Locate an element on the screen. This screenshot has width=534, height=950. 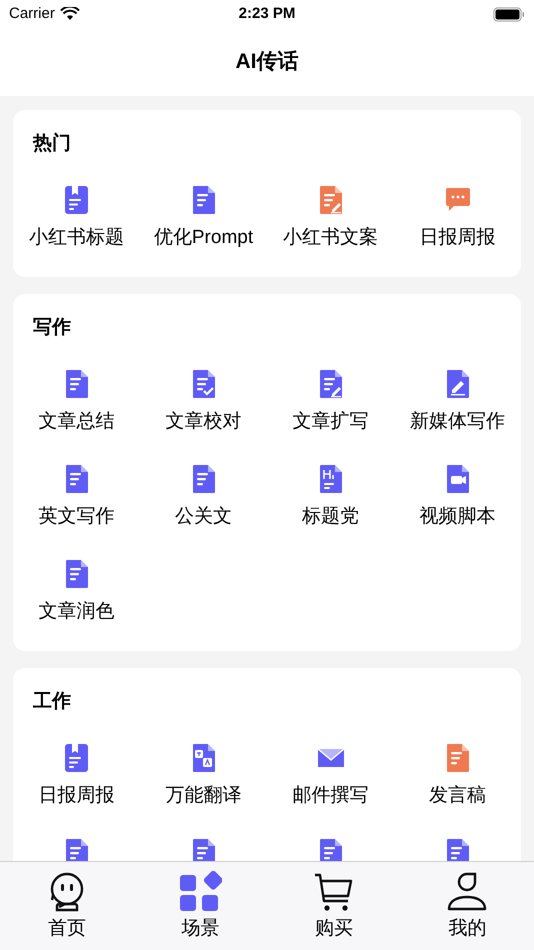
section-title: 热门 is located at coordinates (52, 144).